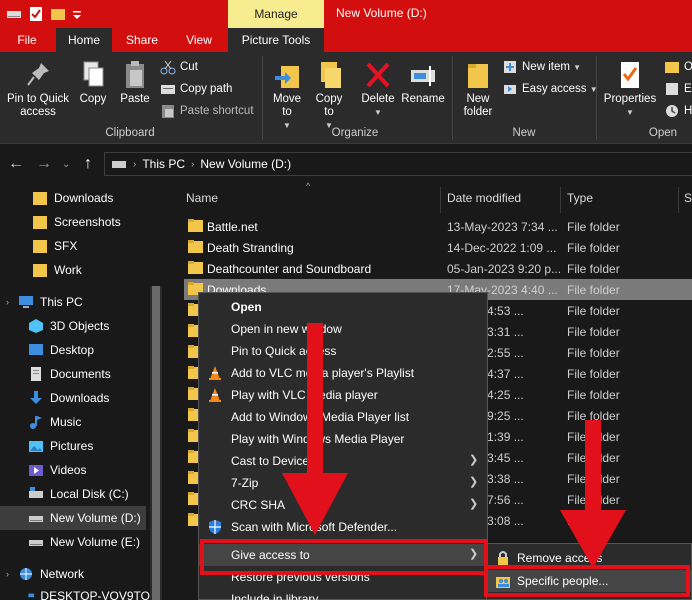  Describe the element at coordinates (75, 574) in the screenshot. I see `nav-item-network: › Network` at that location.